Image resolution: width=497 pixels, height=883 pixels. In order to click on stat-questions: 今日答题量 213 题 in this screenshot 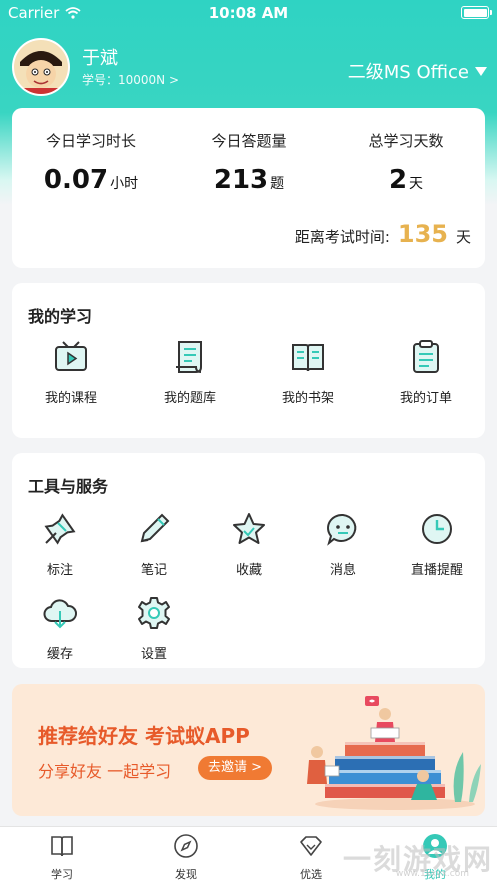, I will do `click(249, 162)`.